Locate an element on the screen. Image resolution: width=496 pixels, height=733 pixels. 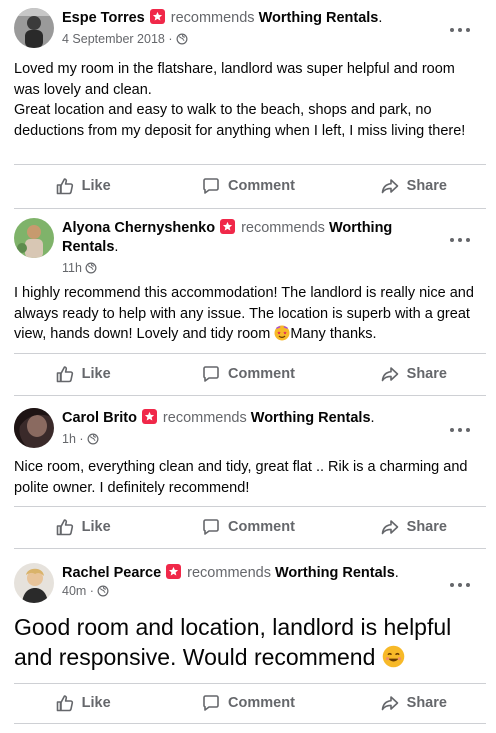
post-time: 40m is located at coordinates (74, 591).